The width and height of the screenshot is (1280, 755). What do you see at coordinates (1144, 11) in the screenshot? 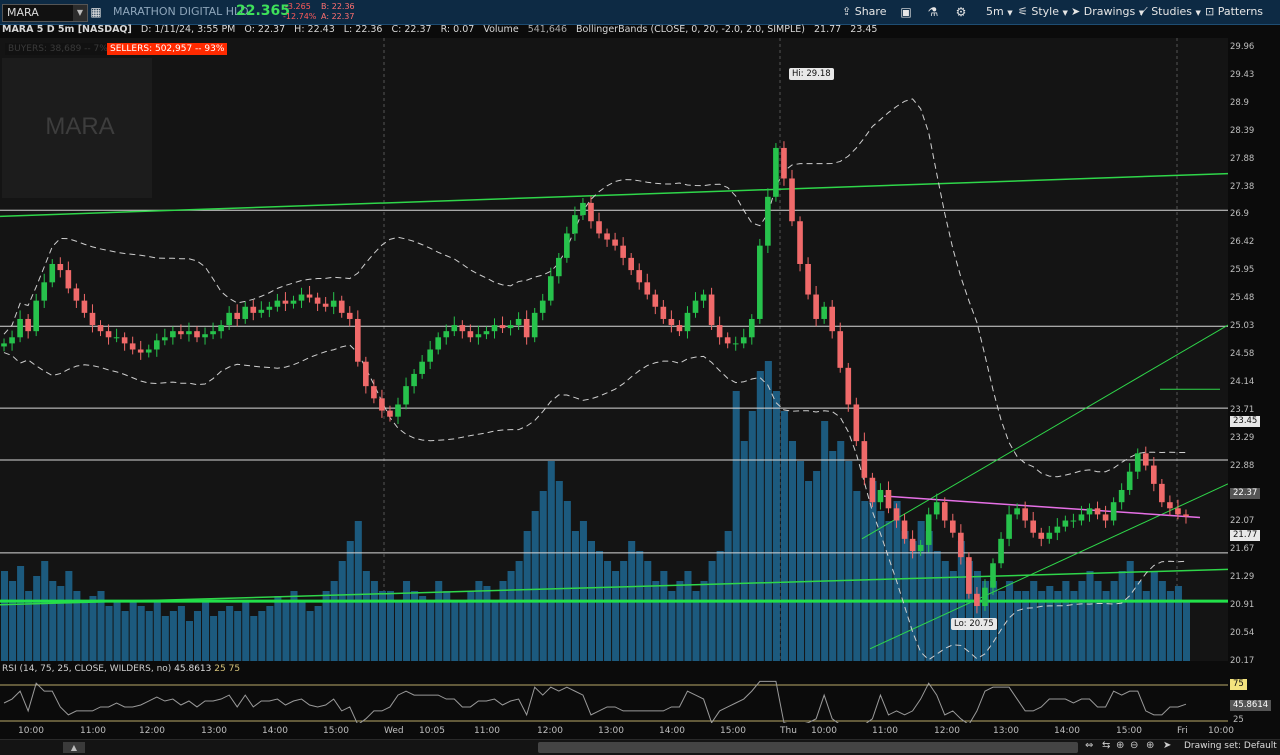
I see `studies-icon: ⟋` at bounding box center [1144, 11].